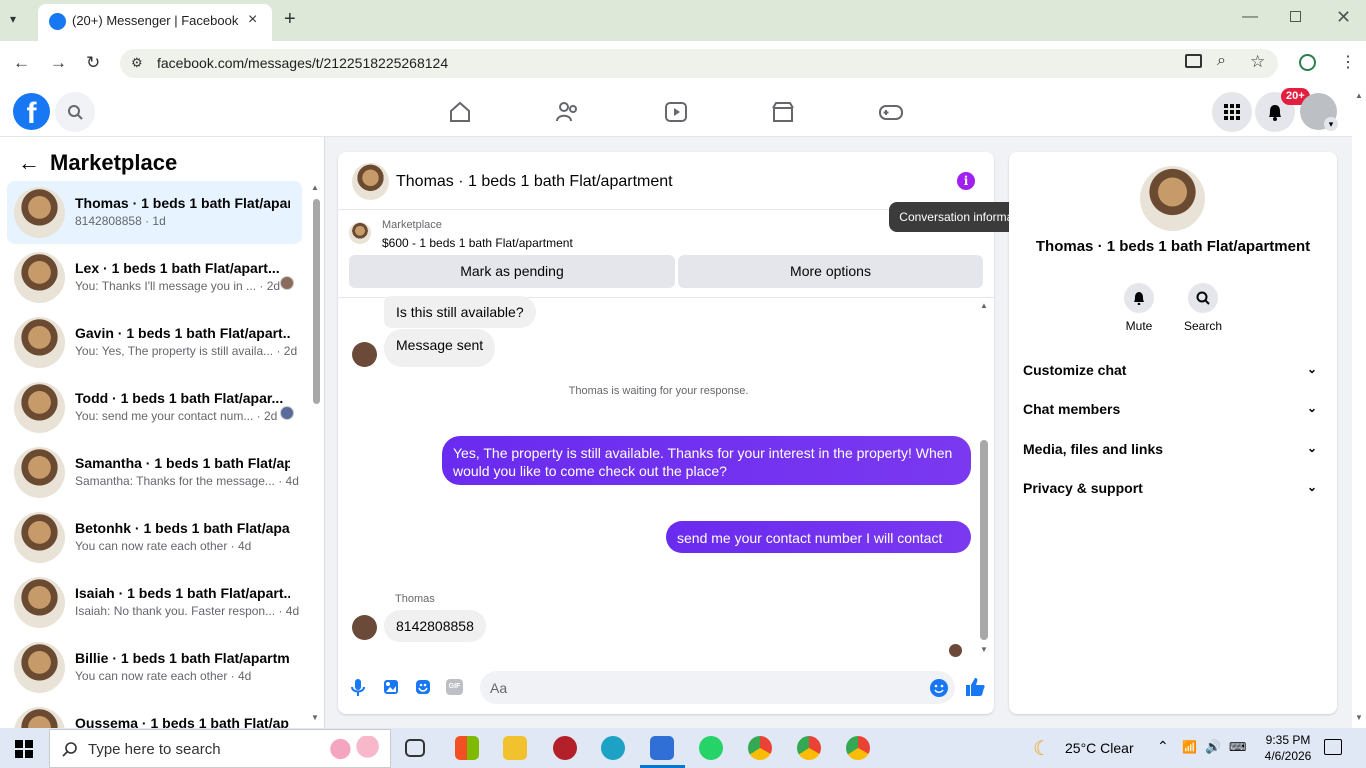  Describe the element at coordinates (1173, 370) in the screenshot. I see `customize-chat-section: Customize chat ⌄` at that location.